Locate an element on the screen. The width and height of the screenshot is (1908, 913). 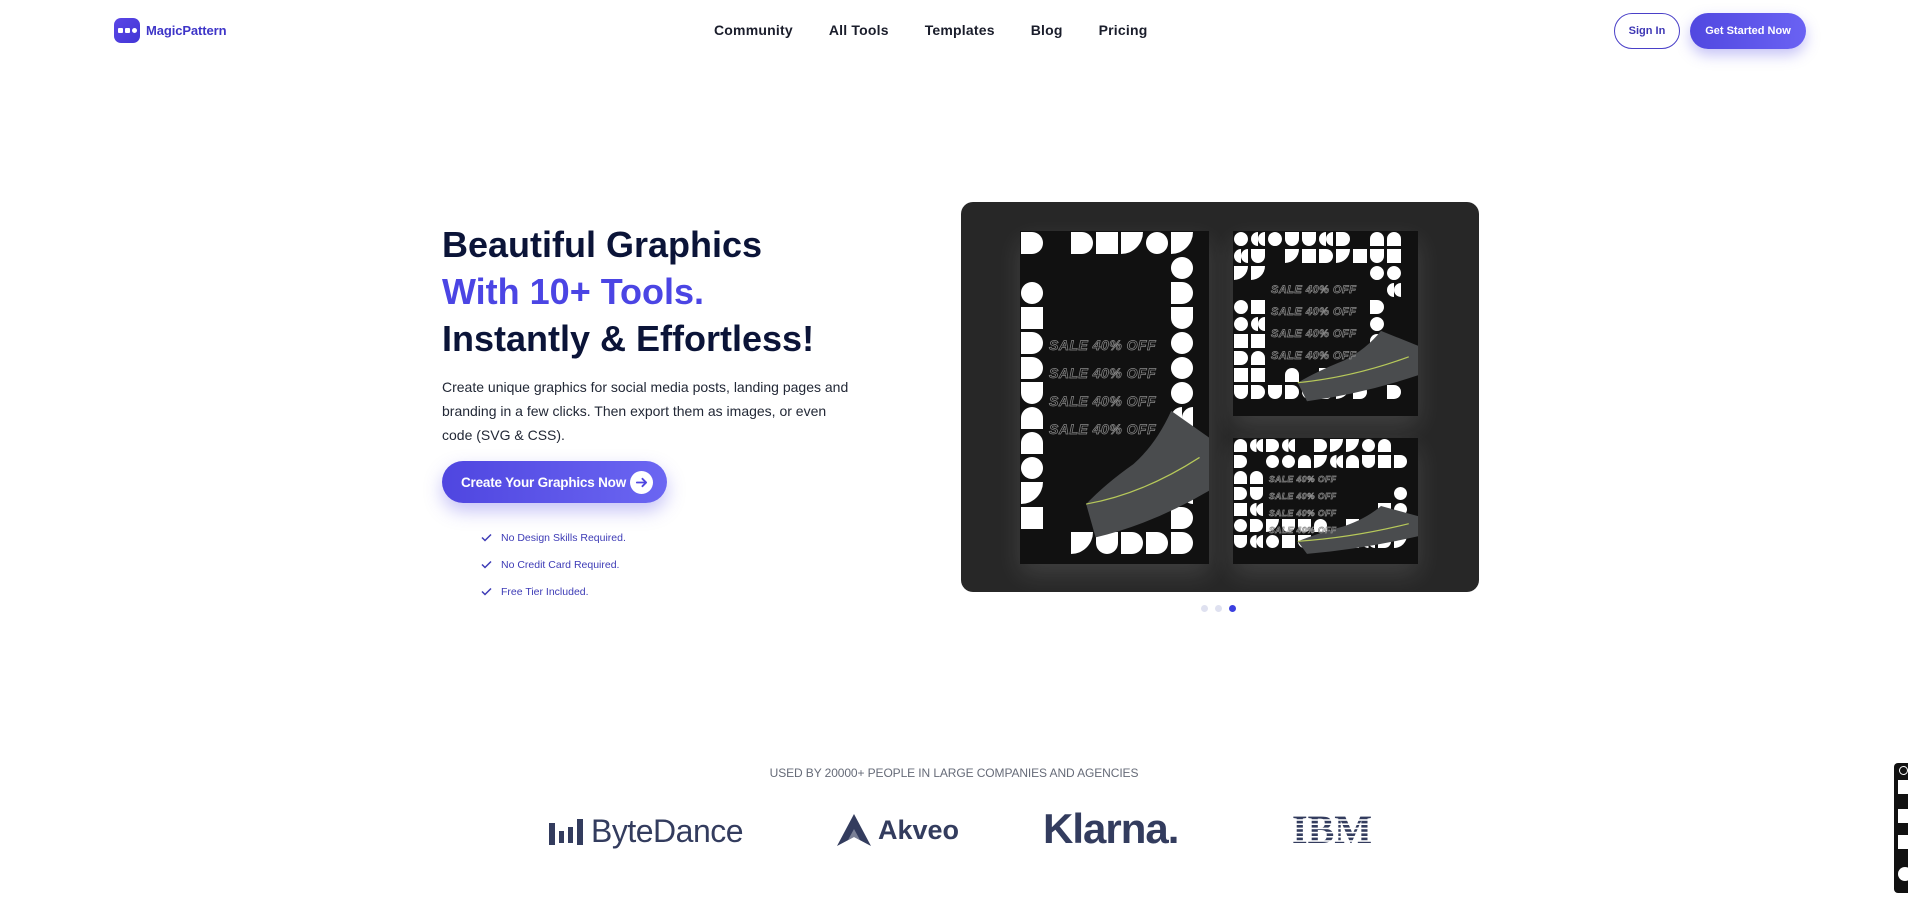
ibm-logo: IBM is located at coordinates (1332, 829).